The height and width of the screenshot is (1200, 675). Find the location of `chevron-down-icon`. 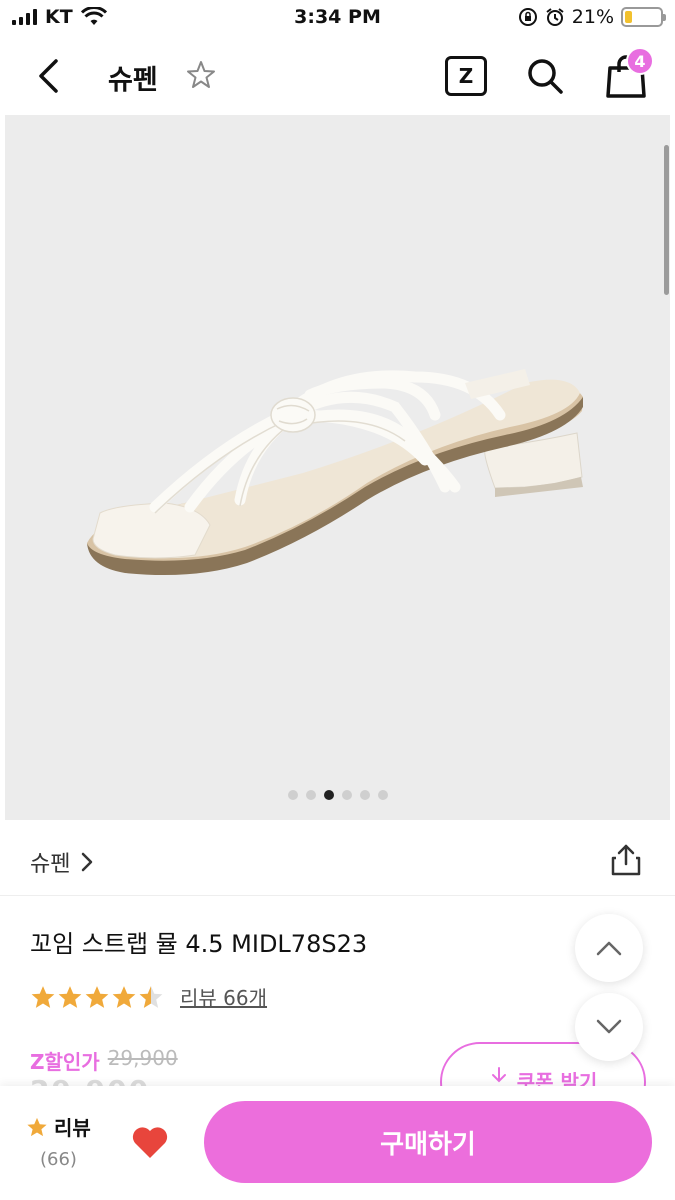

chevron-down-icon is located at coordinates (609, 1026).